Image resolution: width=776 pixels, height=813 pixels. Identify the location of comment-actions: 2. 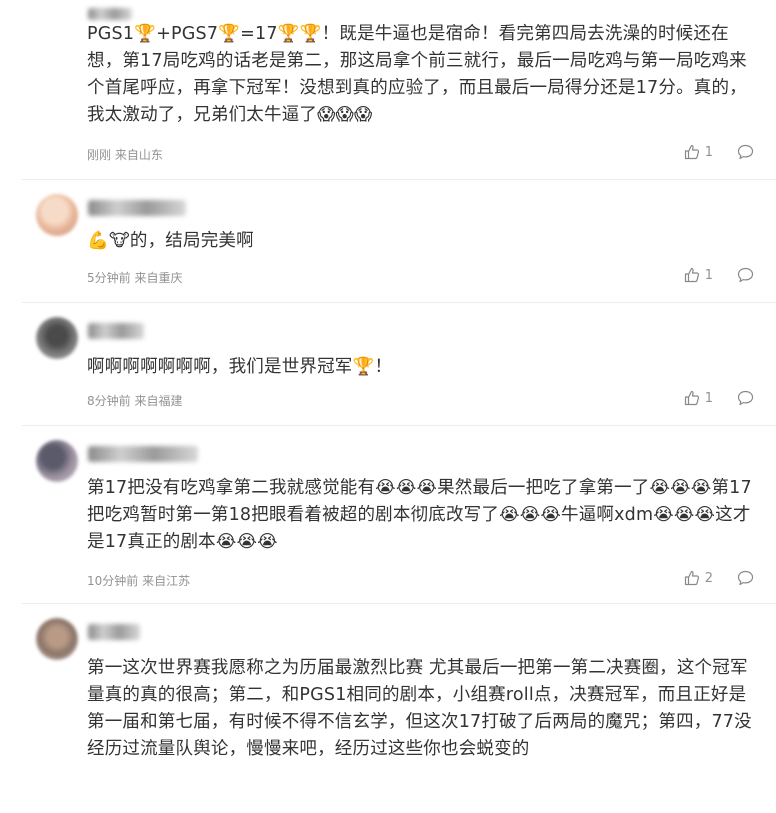
(719, 578).